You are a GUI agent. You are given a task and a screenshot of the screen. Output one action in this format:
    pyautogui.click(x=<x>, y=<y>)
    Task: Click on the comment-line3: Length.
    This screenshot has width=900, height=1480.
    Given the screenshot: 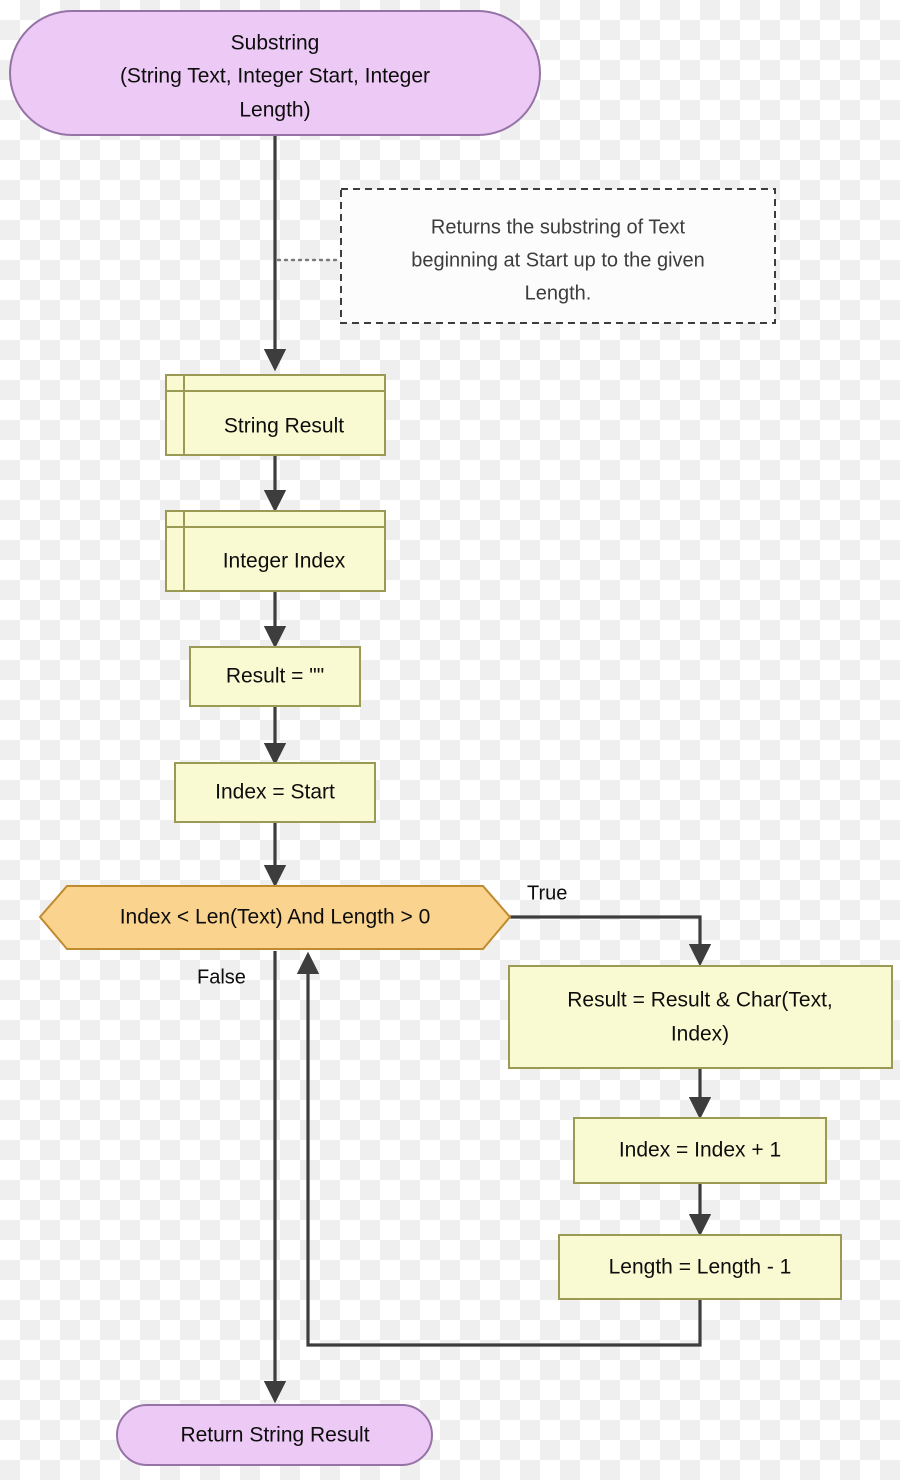 What is the action you would take?
    pyautogui.click(x=558, y=293)
    